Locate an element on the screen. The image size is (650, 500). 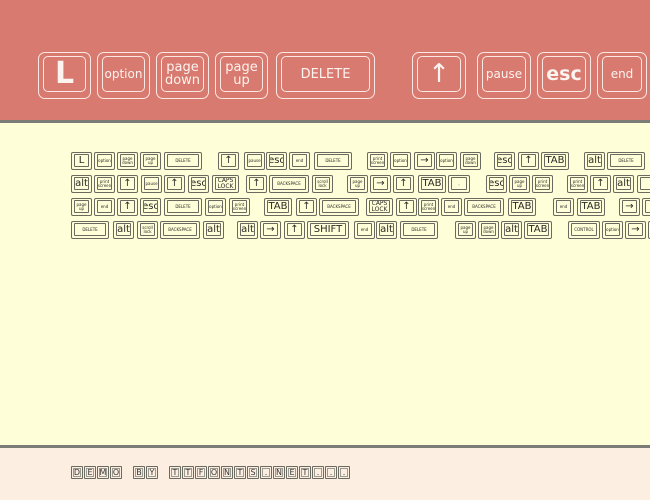
key-pause: pause is located at coordinates (504, 75).